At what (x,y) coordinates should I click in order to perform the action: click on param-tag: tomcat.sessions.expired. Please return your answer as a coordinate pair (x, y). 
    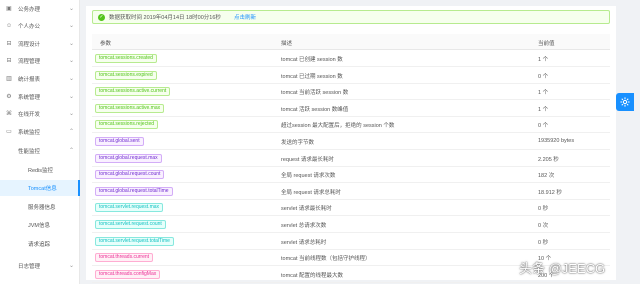
    Looking at the image, I should click on (126, 75).